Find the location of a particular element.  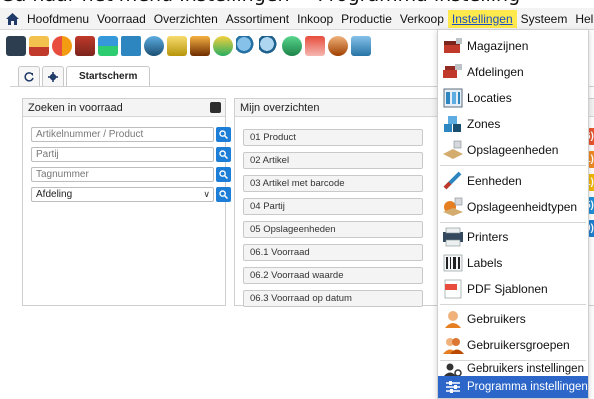

sliders-icon is located at coordinates (453, 387).